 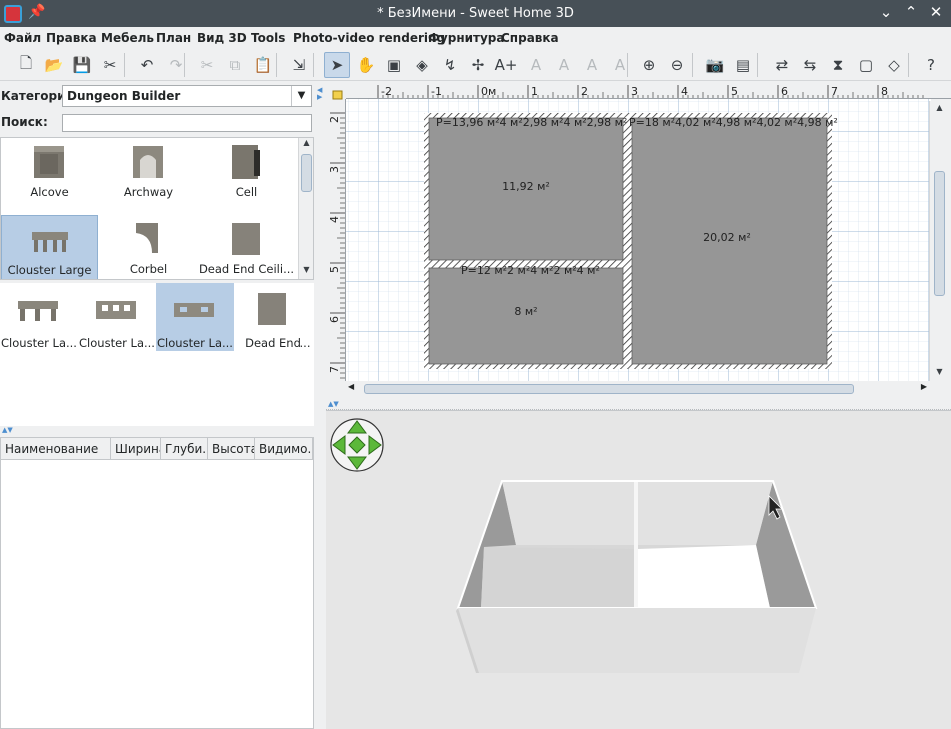 I want to click on add-text-icon: A+, so click(x=506, y=65).